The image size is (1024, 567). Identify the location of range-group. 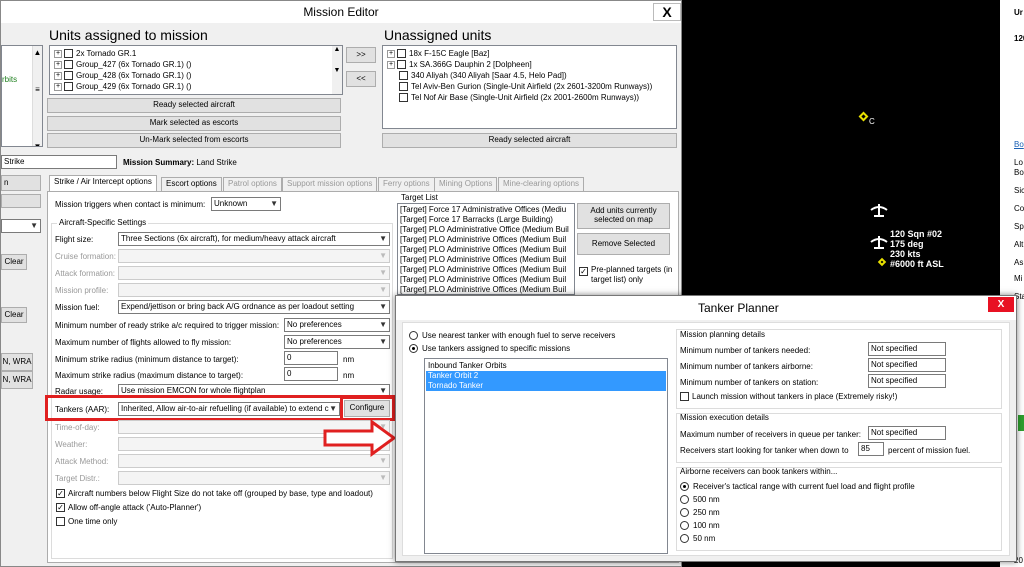
(839, 509).